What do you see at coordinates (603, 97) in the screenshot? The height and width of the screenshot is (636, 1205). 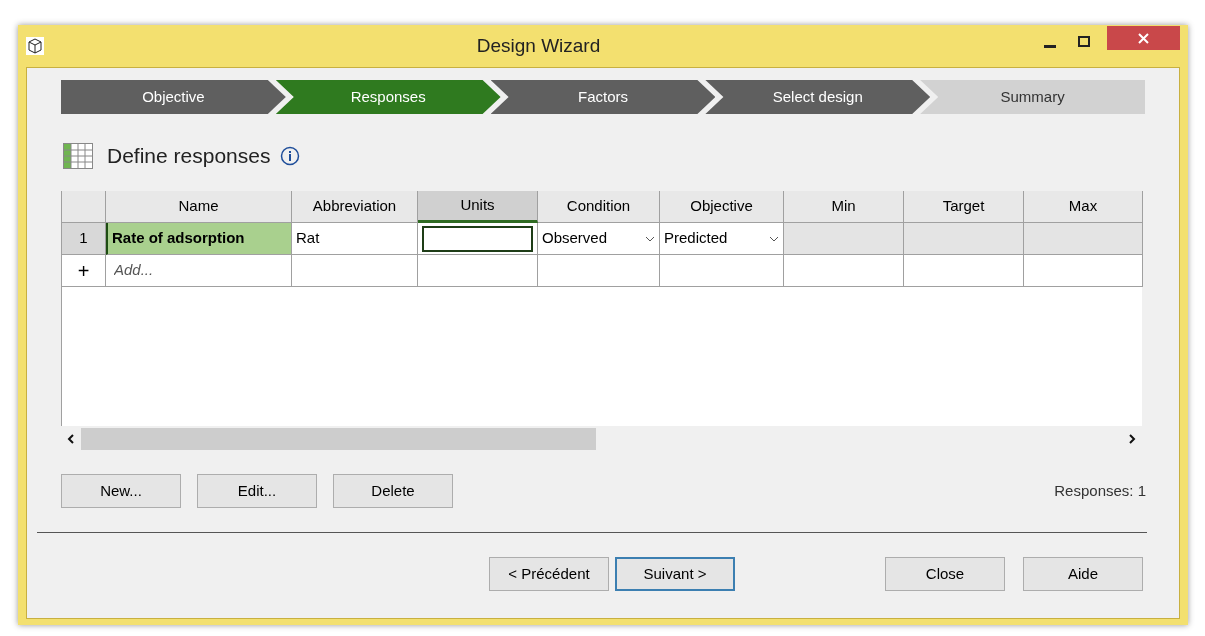 I see `wizard-step: Factors` at bounding box center [603, 97].